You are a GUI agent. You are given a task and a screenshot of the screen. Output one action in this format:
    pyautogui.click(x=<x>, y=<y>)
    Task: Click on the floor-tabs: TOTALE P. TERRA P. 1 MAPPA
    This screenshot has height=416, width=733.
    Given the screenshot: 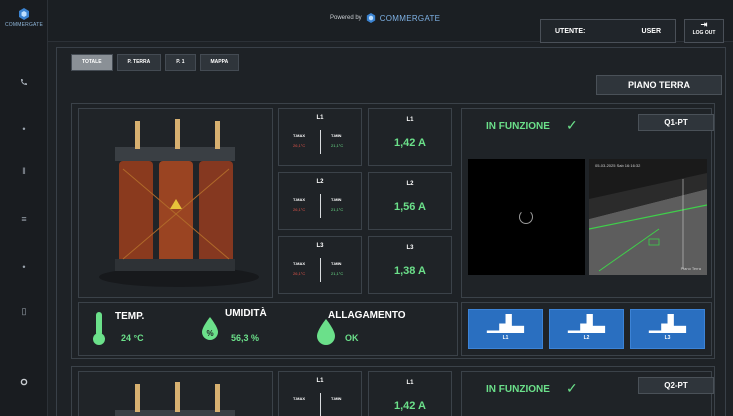 What is the action you would take?
    pyautogui.click(x=155, y=62)
    